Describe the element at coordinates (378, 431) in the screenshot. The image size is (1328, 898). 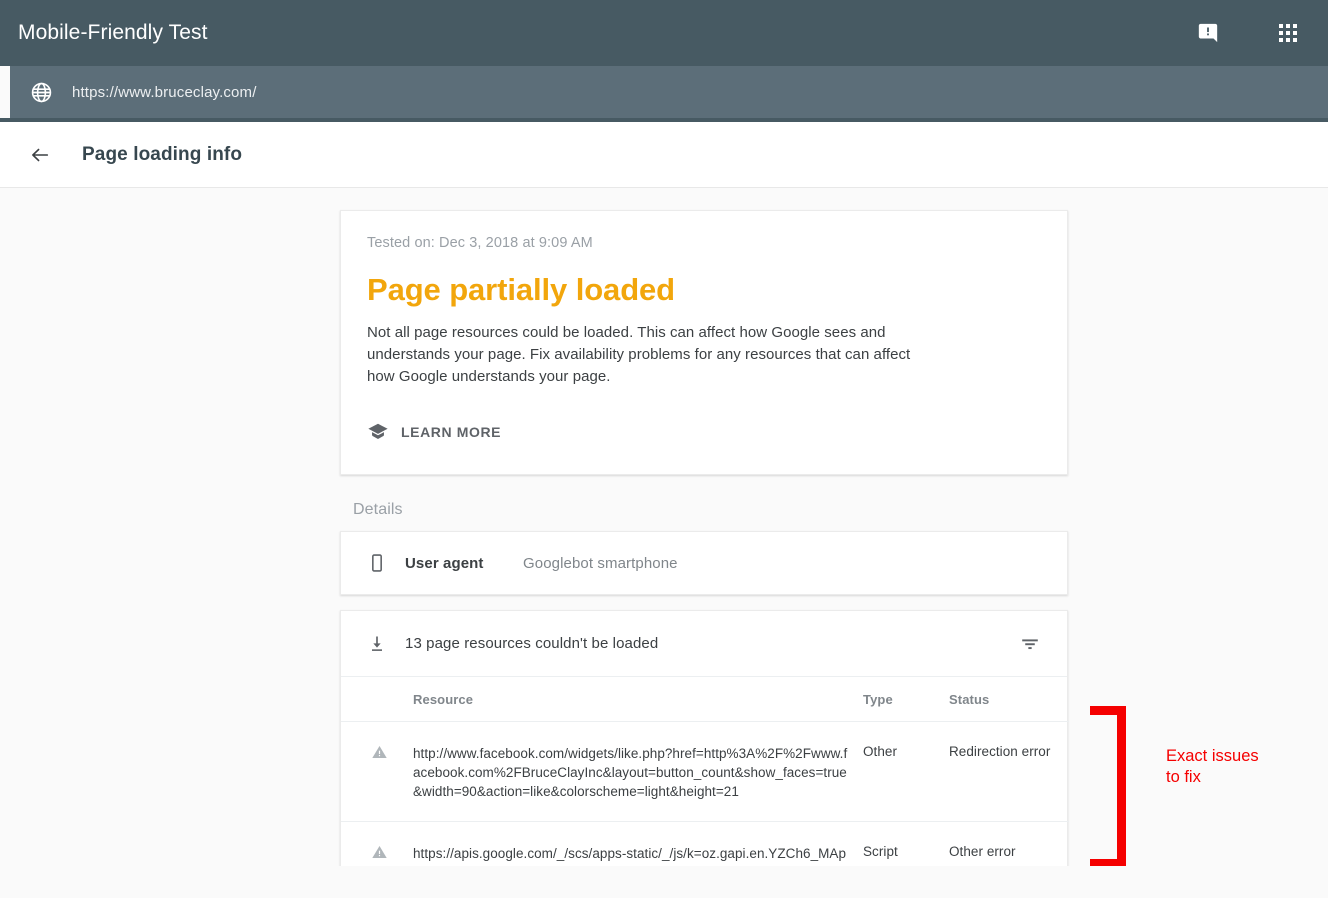
I see `graduation-cap-icon` at that location.